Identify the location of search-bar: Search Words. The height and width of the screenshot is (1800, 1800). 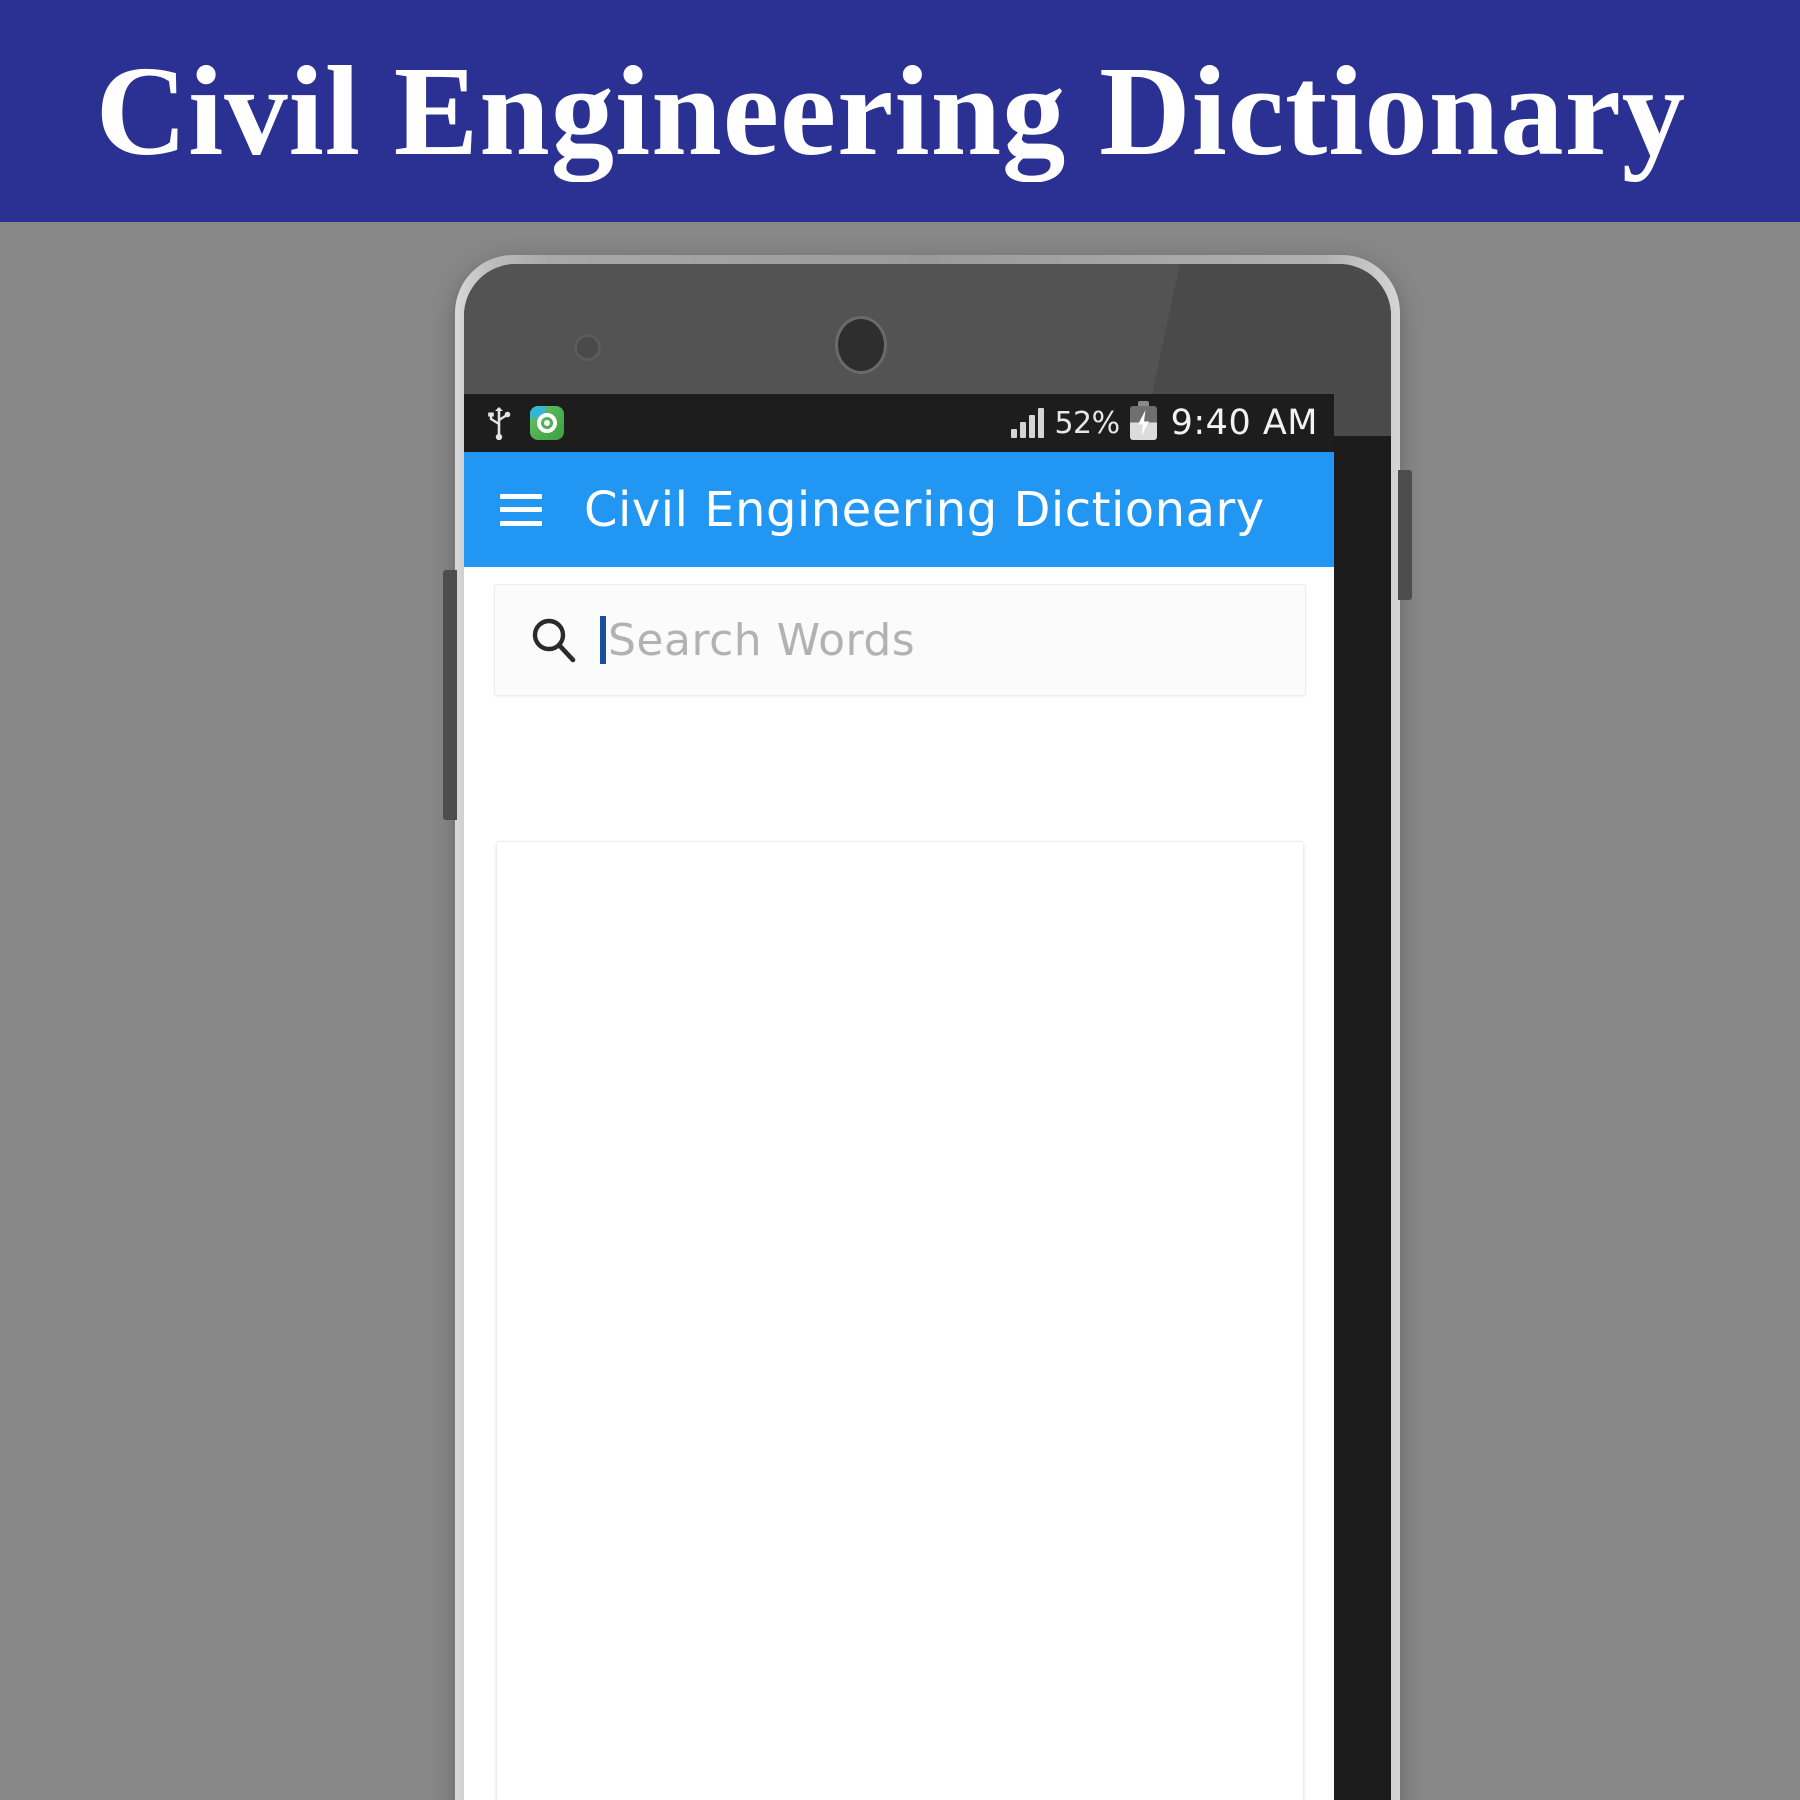
(900, 640).